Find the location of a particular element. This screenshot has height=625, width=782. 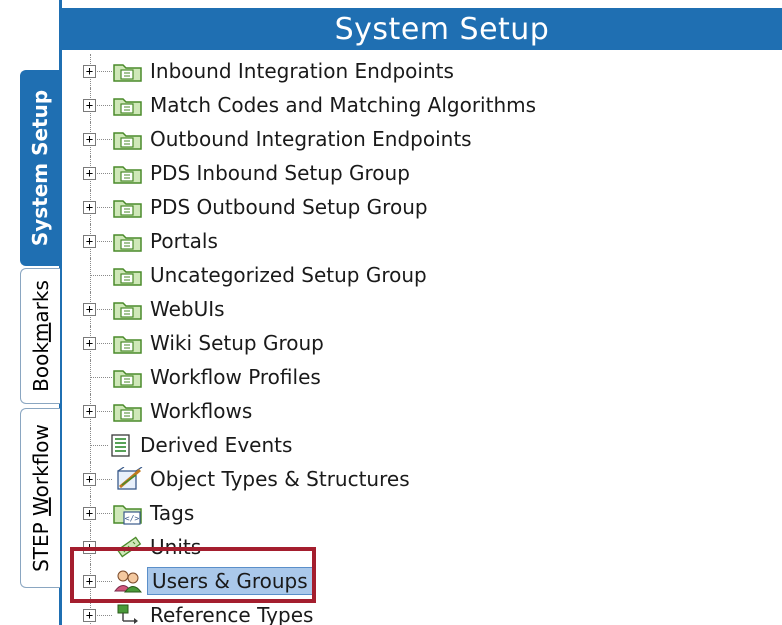

tree-item-derived-events: Derived Events is located at coordinates (422, 445).